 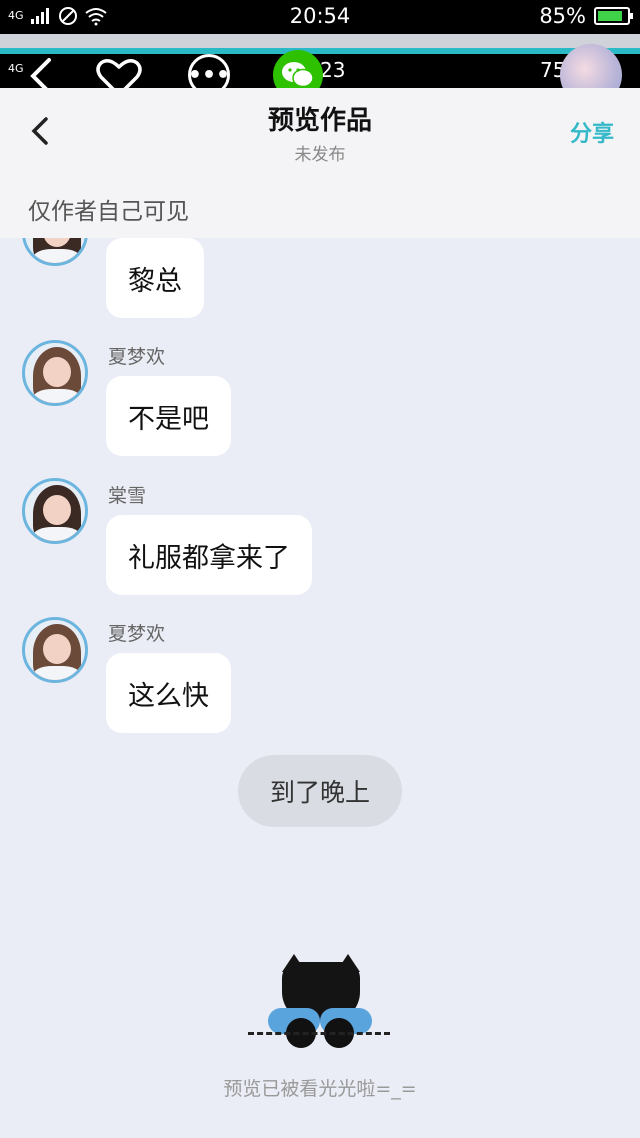 What do you see at coordinates (319, 121) in the screenshot?
I see `page-title: 预览作品` at bounding box center [319, 121].